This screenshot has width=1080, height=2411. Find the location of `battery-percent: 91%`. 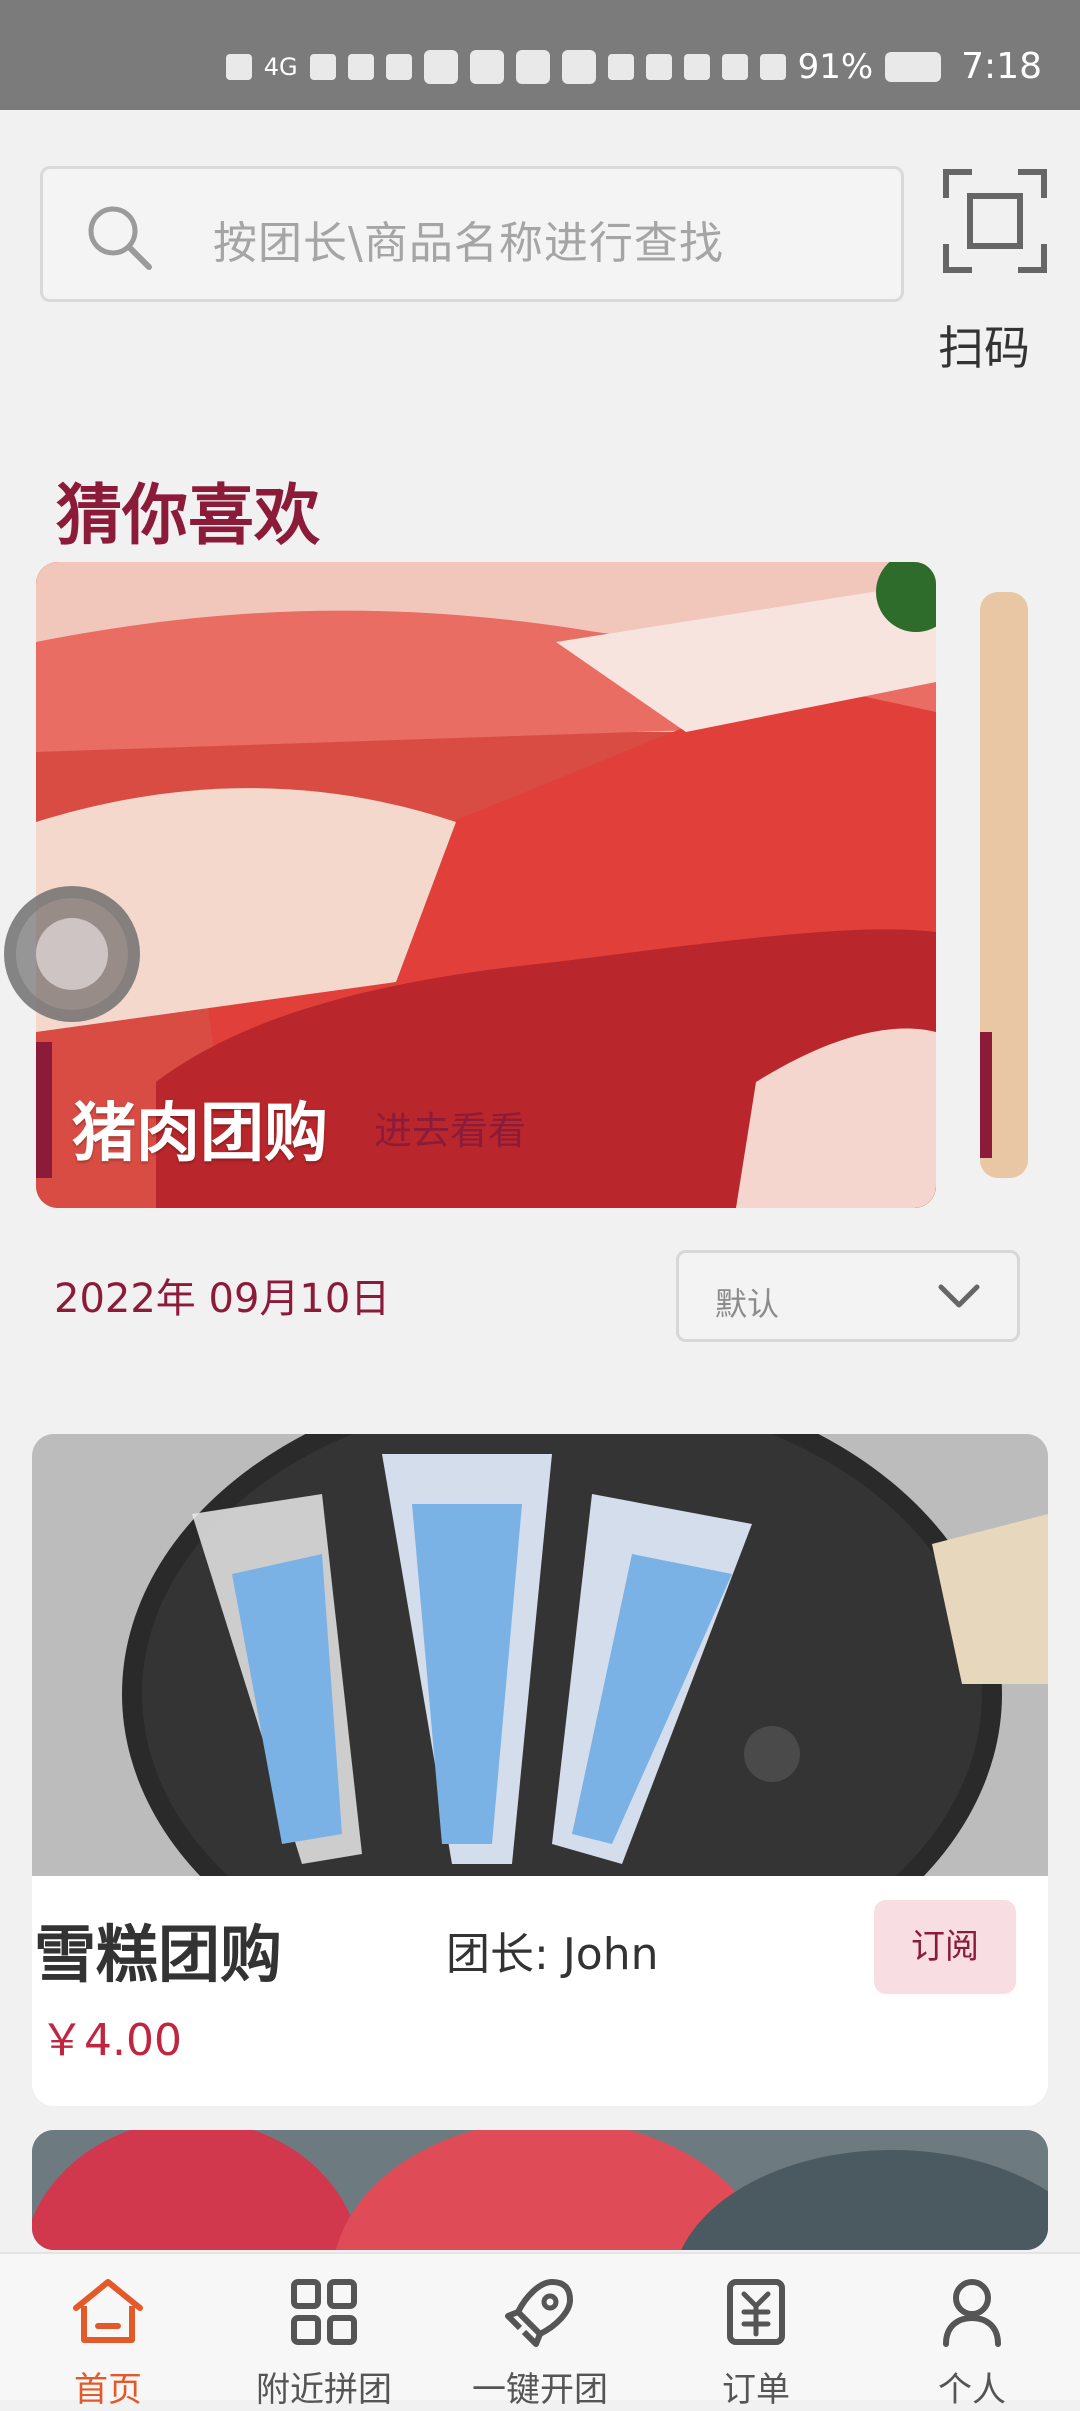

battery-percent: 91% is located at coordinates (835, 66).